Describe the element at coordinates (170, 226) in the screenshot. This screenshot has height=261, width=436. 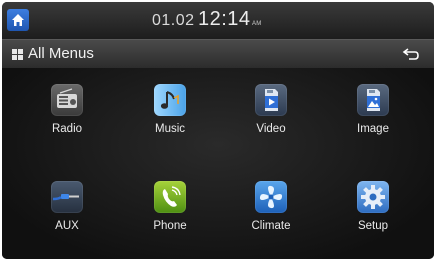
I see `menu-item-label: Phone` at that location.